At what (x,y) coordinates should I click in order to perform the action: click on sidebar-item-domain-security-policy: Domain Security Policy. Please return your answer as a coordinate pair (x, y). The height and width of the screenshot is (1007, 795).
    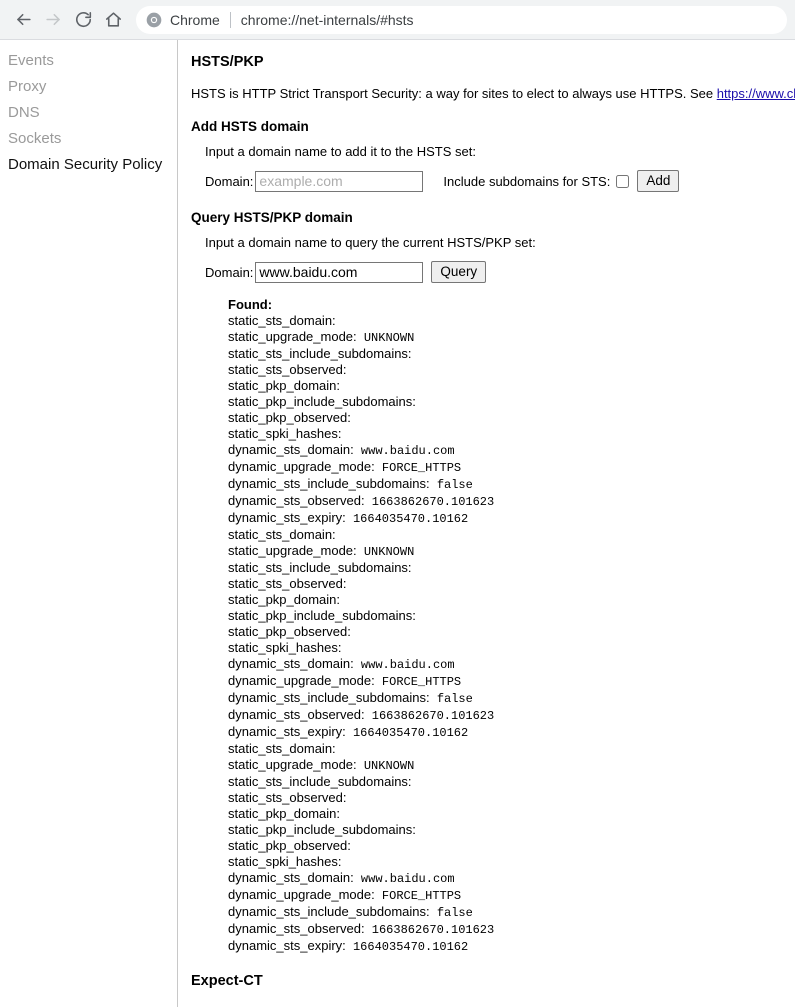
    Looking at the image, I should click on (88, 165).